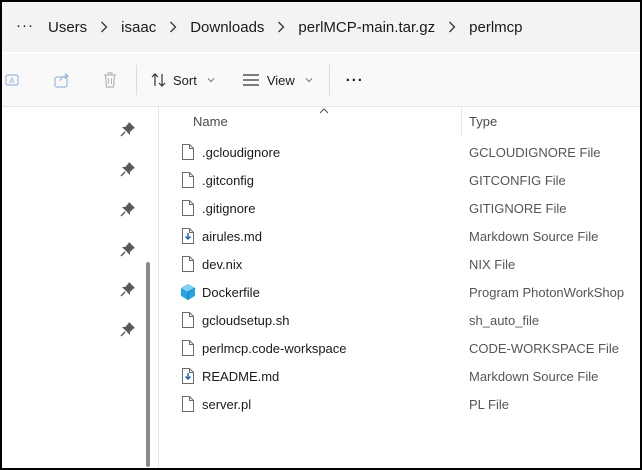  What do you see at coordinates (518, 208) in the screenshot?
I see `file-type: GITIGNORE File` at bounding box center [518, 208].